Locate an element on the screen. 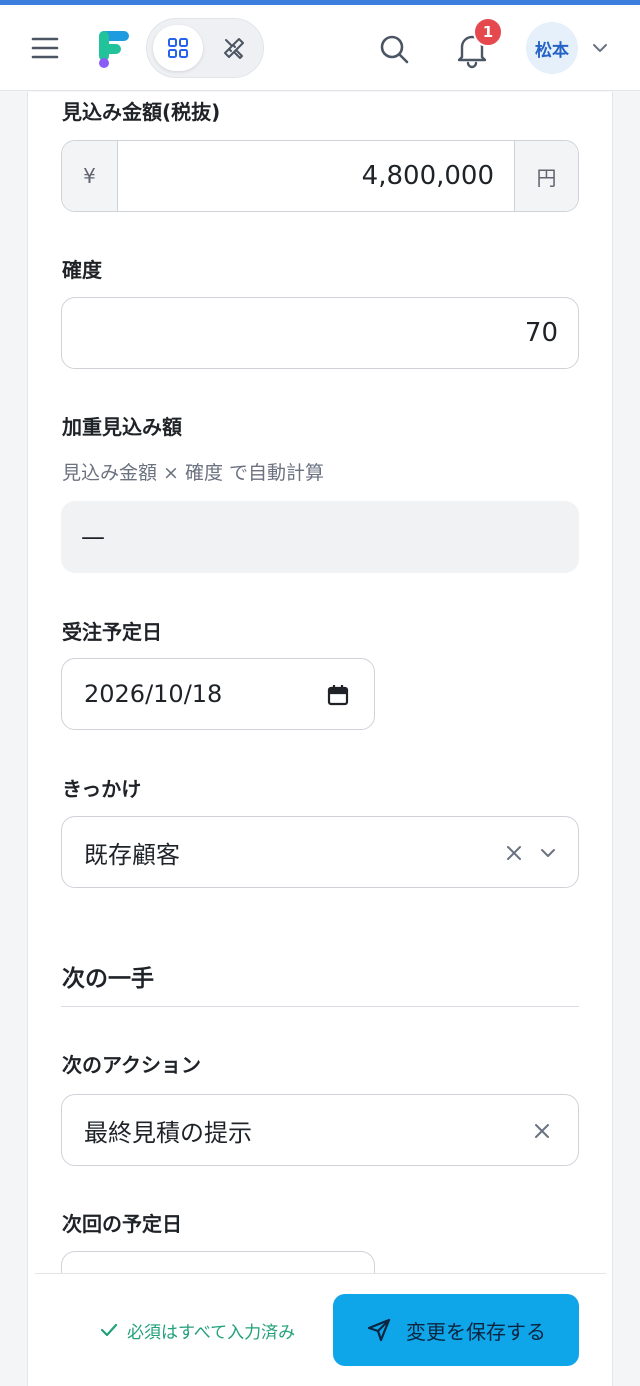 Image resolution: width=640 pixels, height=1386 pixels. validation-status: 必須はすべて入力済み is located at coordinates (197, 1330).